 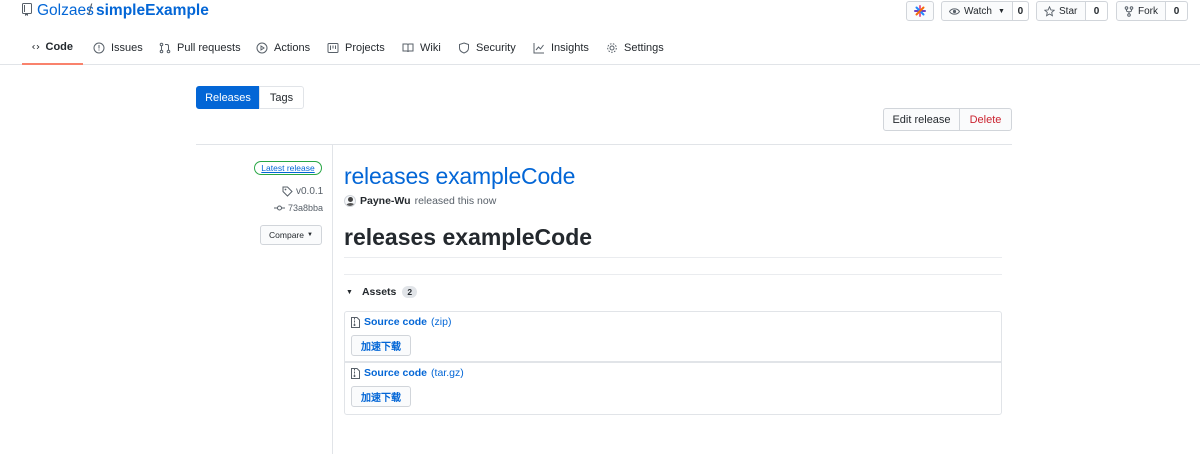 I want to click on tag-icon, so click(x=287, y=191).